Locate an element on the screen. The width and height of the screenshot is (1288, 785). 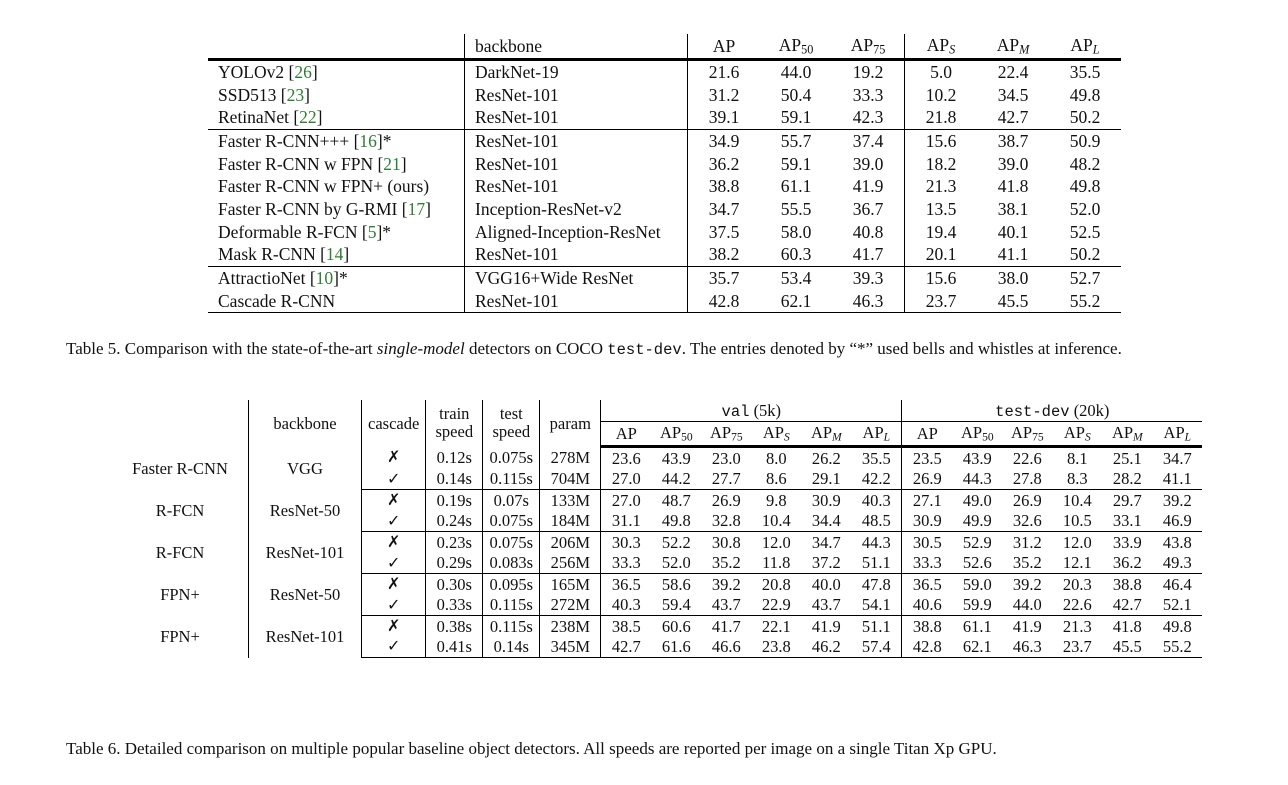
cell-param: 238M is located at coordinates (570, 626).